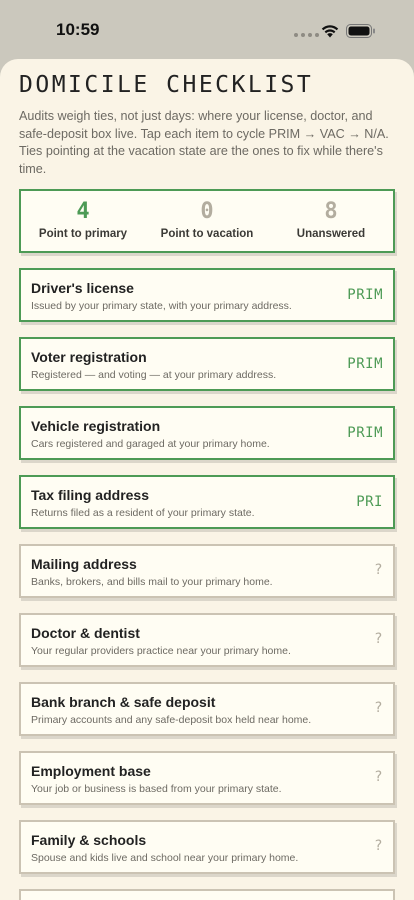 Image resolution: width=414 pixels, height=900 pixels. What do you see at coordinates (83, 234) in the screenshot?
I see `stat-primary-label: Point to primary` at bounding box center [83, 234].